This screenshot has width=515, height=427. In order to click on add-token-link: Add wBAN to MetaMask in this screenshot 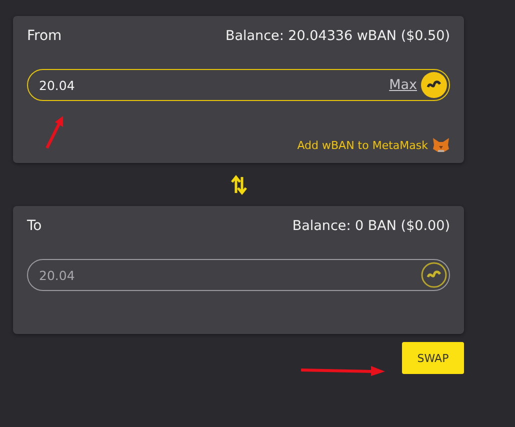, I will do `click(362, 145)`.